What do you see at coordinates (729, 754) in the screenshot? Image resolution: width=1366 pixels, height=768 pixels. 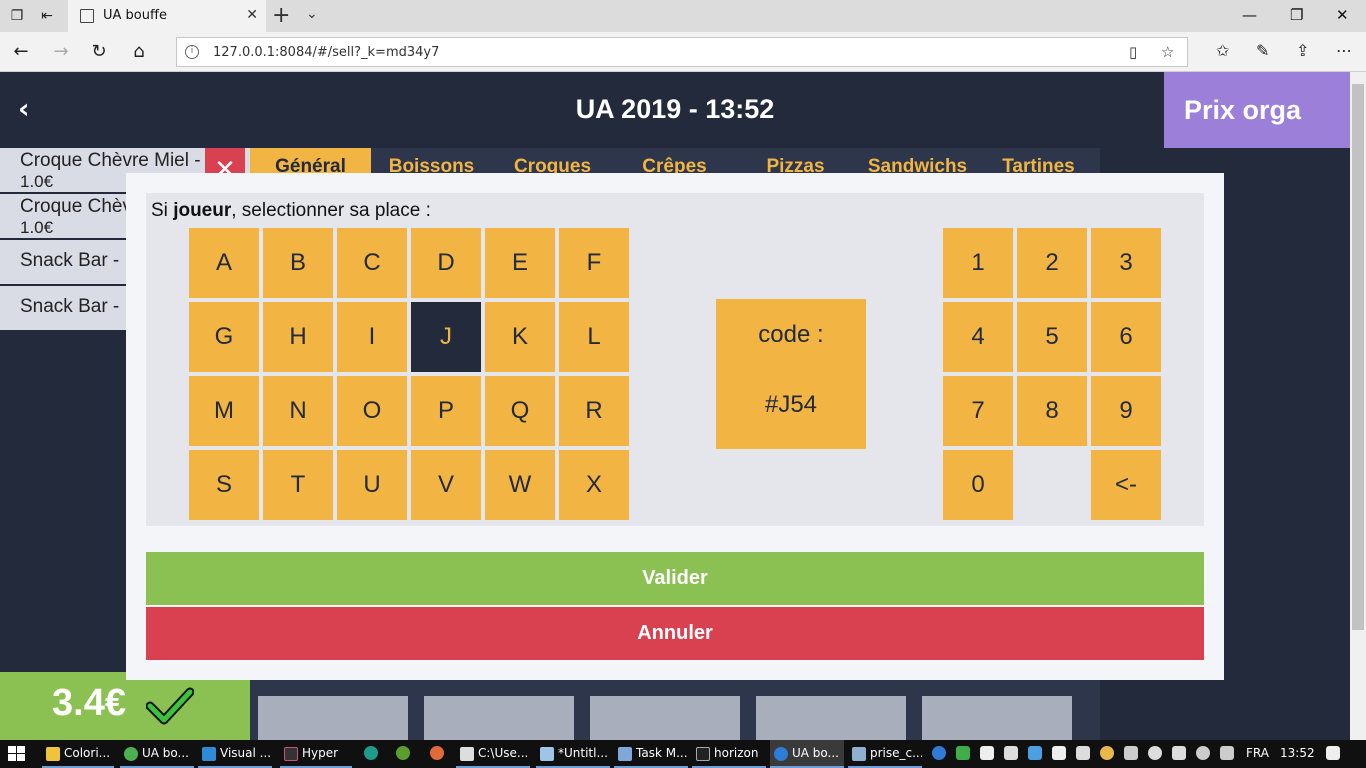 I see `taskbar-item: horizon` at bounding box center [729, 754].